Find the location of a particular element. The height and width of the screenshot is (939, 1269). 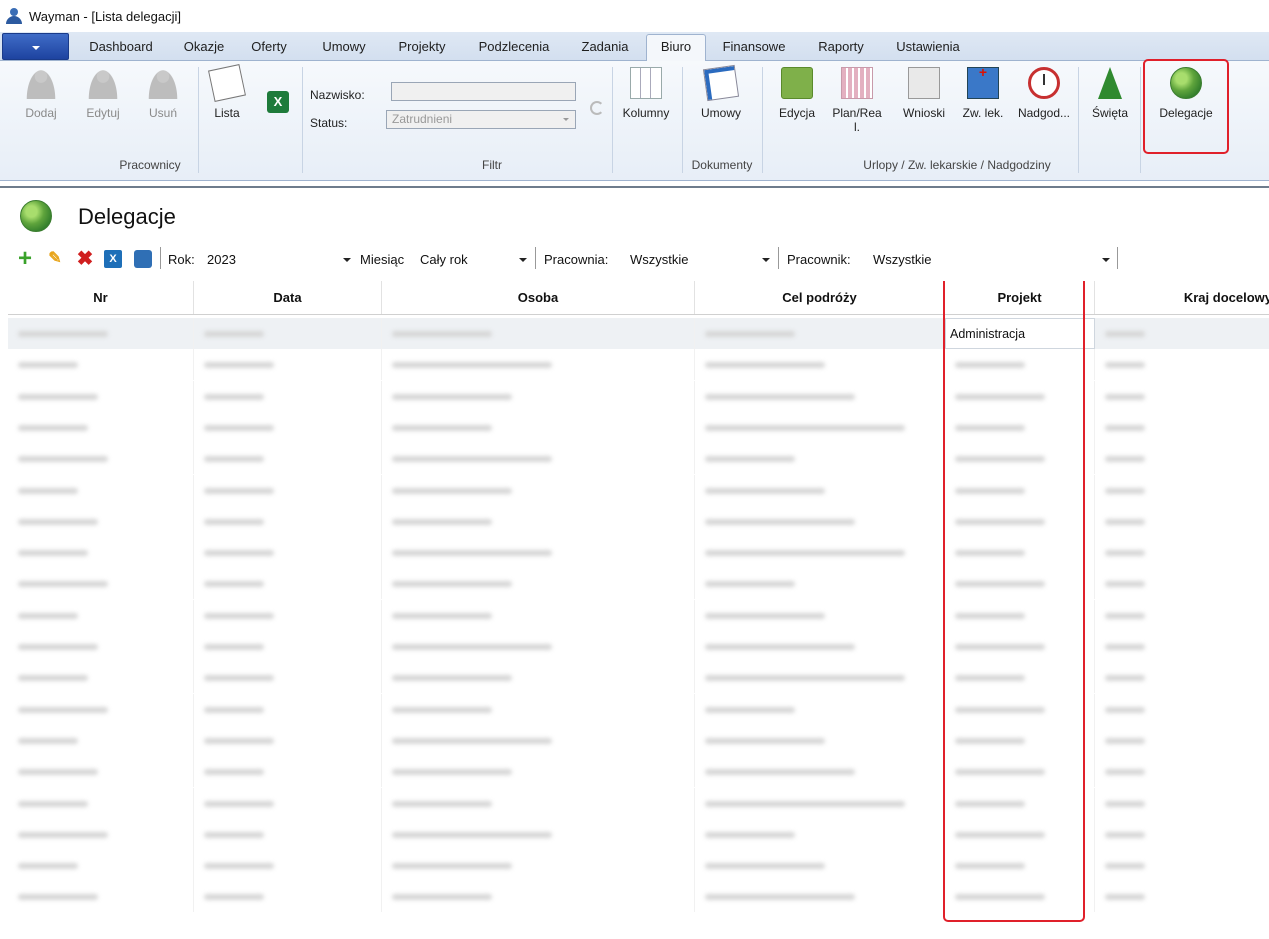

rok-dropdown-icon is located at coordinates (347, 260).